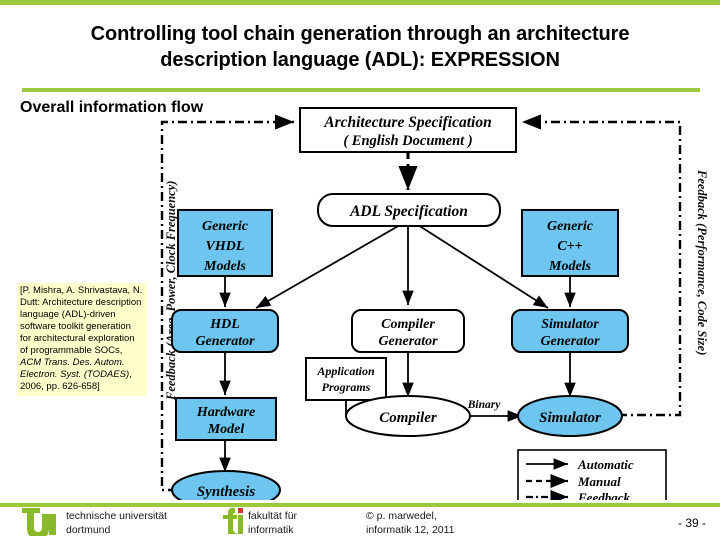 The height and width of the screenshot is (540, 720). I want to click on node-simulator: Simulator, so click(570, 416).